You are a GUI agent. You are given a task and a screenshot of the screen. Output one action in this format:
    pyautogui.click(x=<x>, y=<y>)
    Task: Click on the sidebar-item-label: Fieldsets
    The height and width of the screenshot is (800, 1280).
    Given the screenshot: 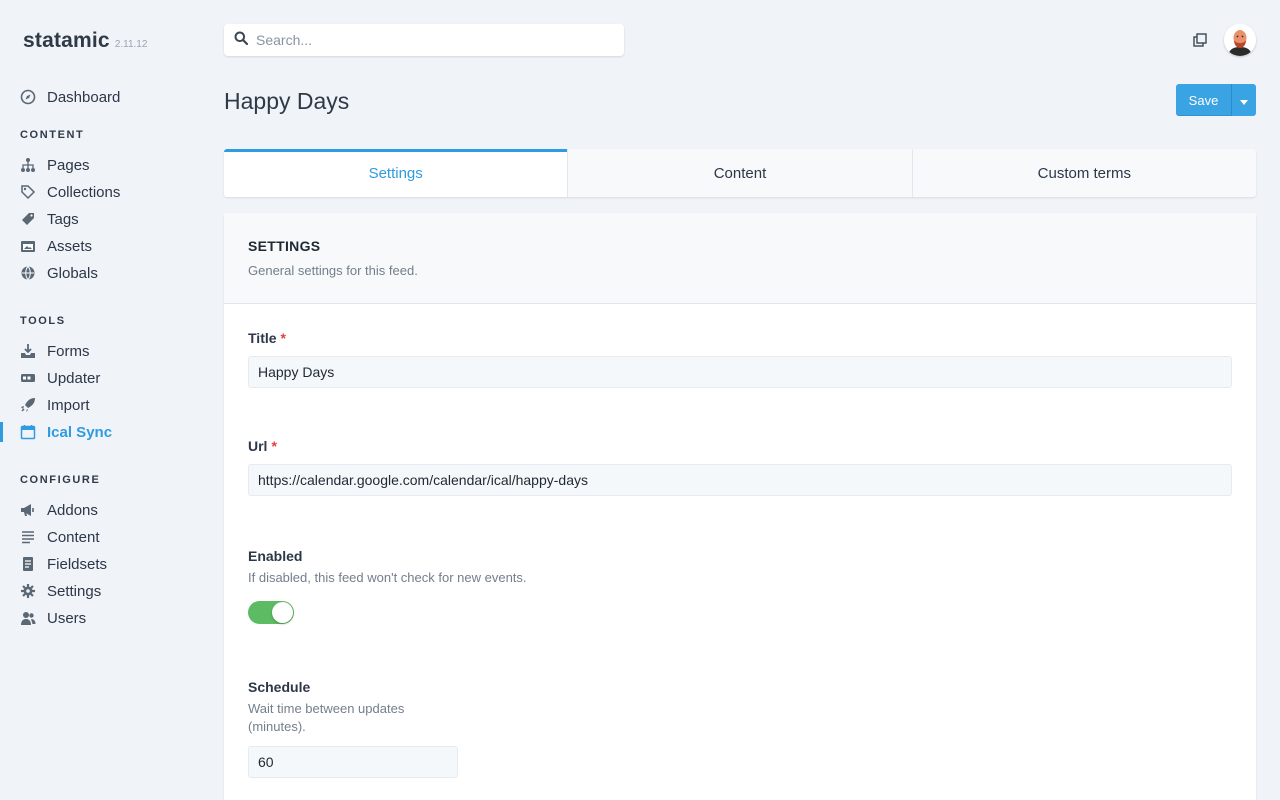 What is the action you would take?
    pyautogui.click(x=77, y=564)
    